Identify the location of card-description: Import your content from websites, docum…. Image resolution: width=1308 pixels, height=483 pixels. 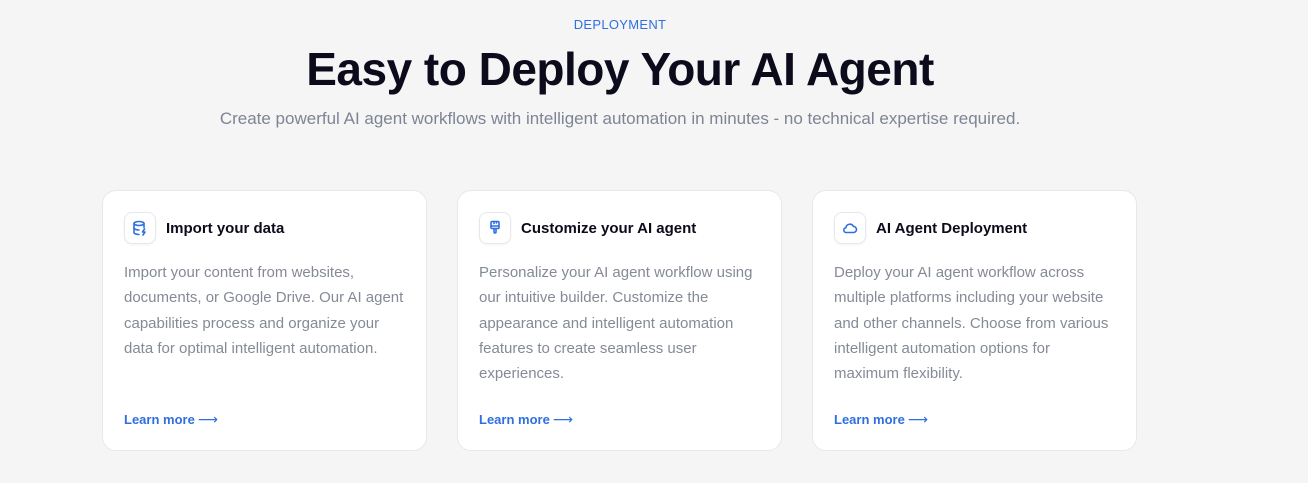
(264, 310).